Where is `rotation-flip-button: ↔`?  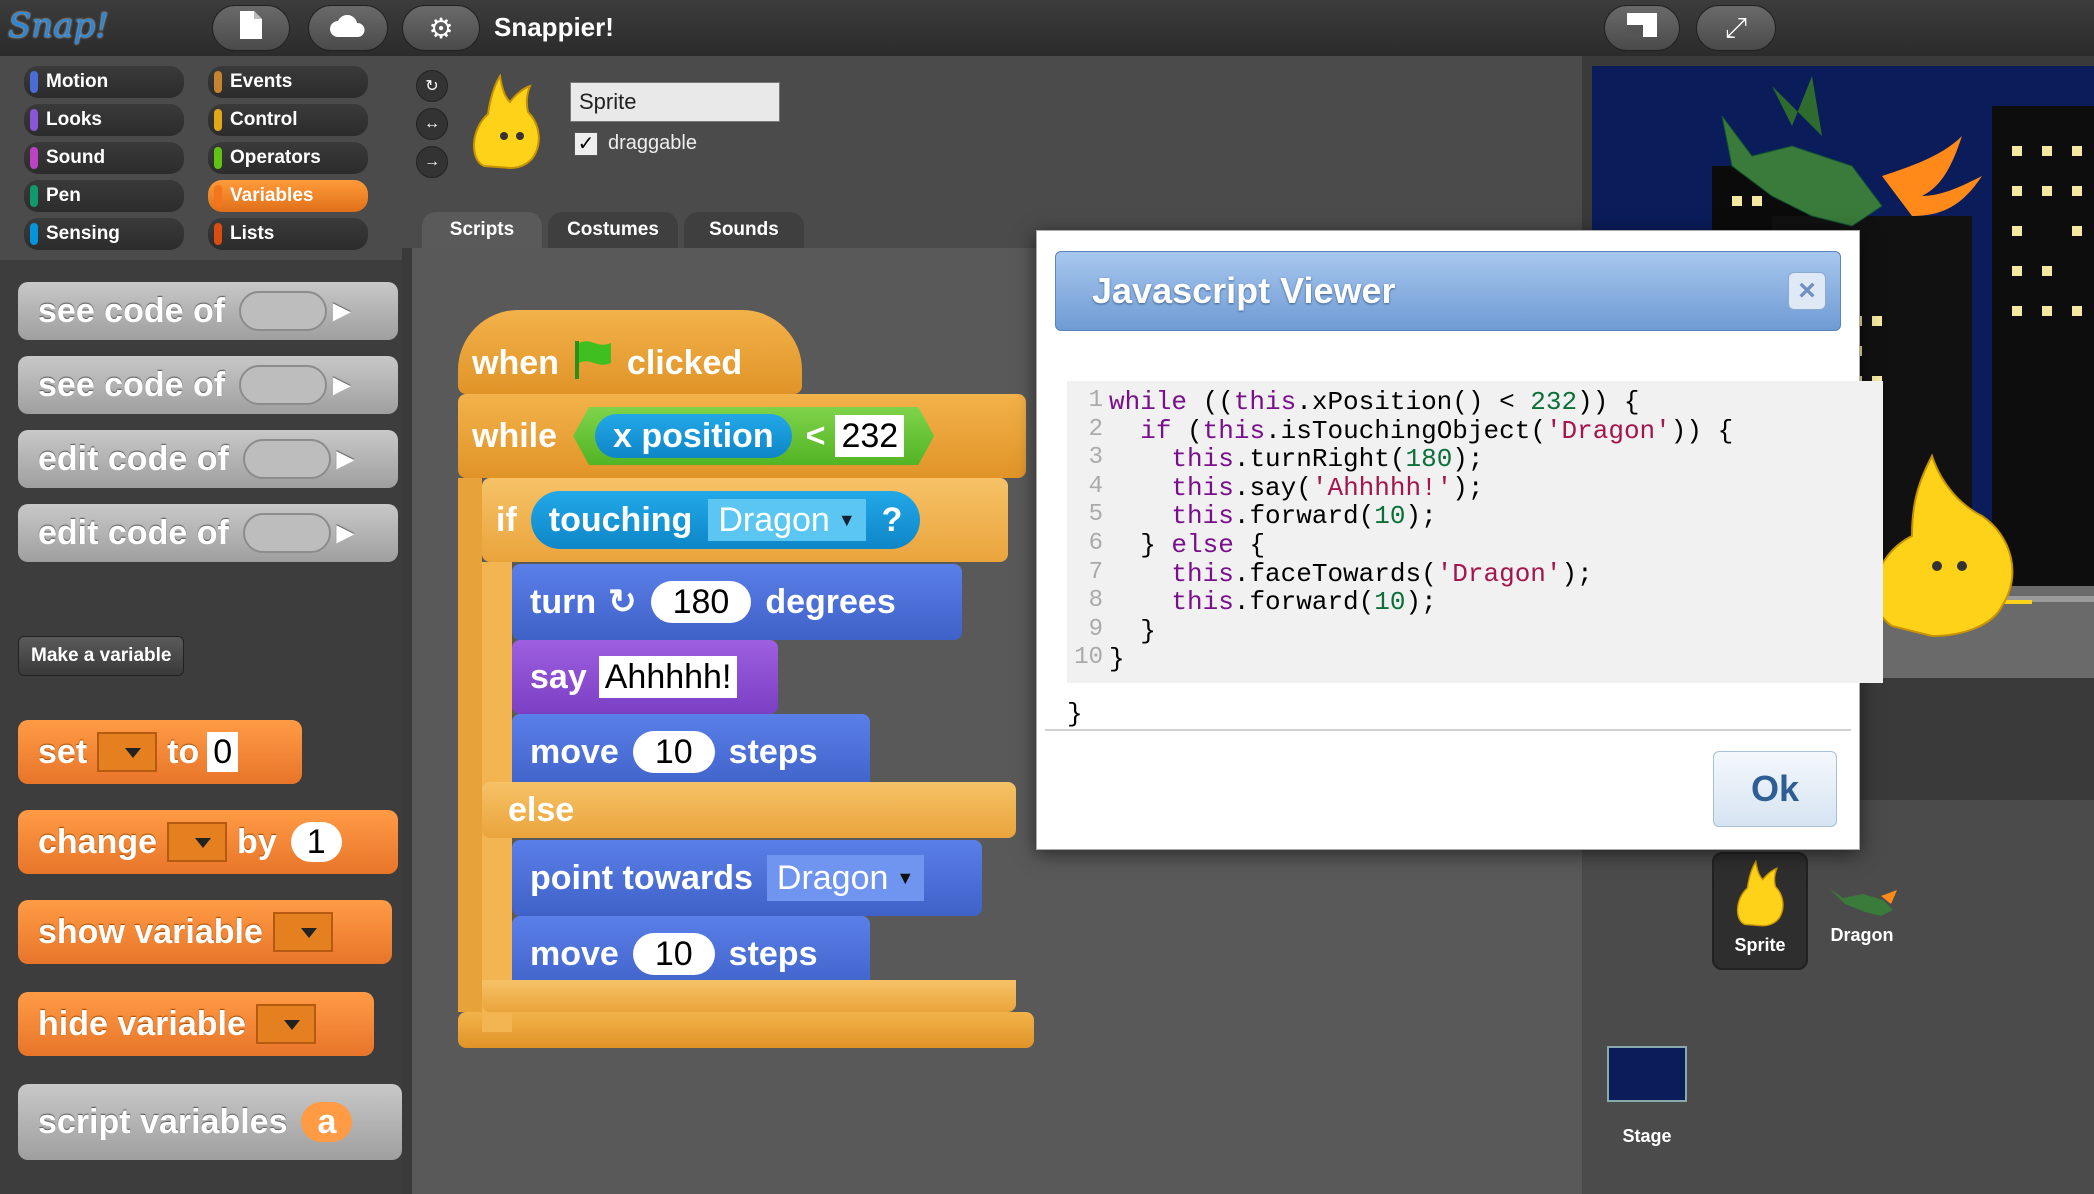
rotation-flip-button: ↔ is located at coordinates (432, 124).